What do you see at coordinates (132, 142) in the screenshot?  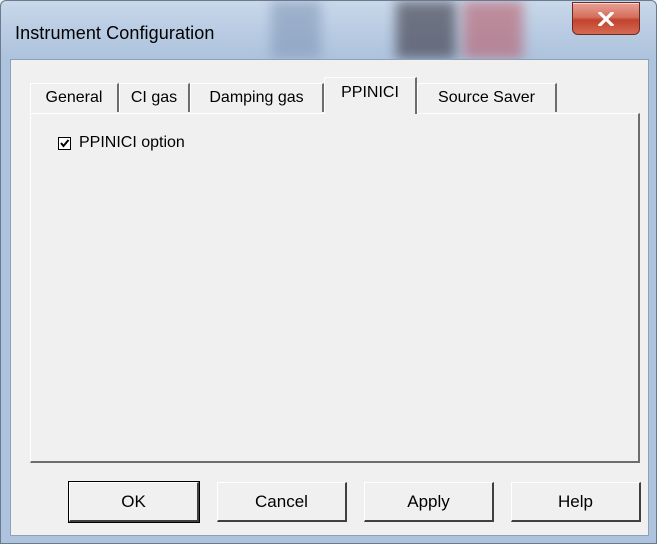 I see `checkbox-label: PPINICI option` at bounding box center [132, 142].